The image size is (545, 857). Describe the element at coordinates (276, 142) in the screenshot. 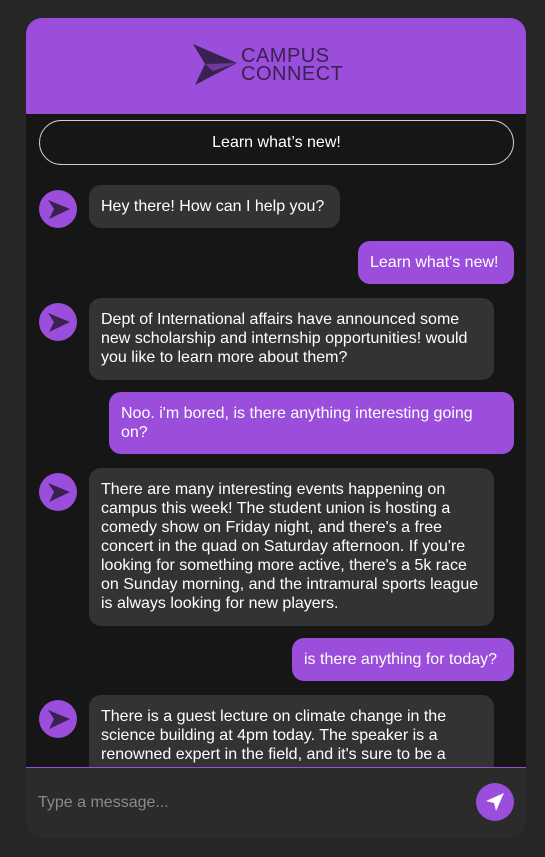

I see `learn-whats-new-button: Learn what’s new!` at that location.